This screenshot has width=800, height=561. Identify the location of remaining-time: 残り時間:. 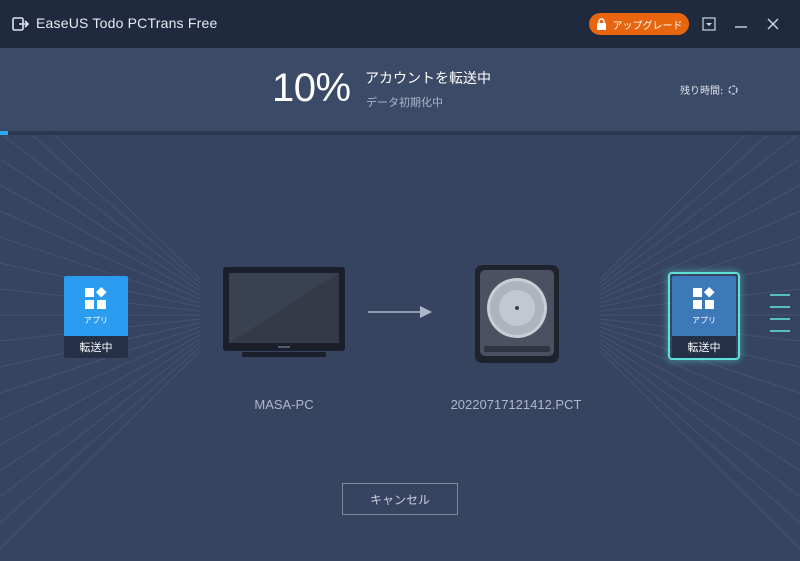
(709, 89).